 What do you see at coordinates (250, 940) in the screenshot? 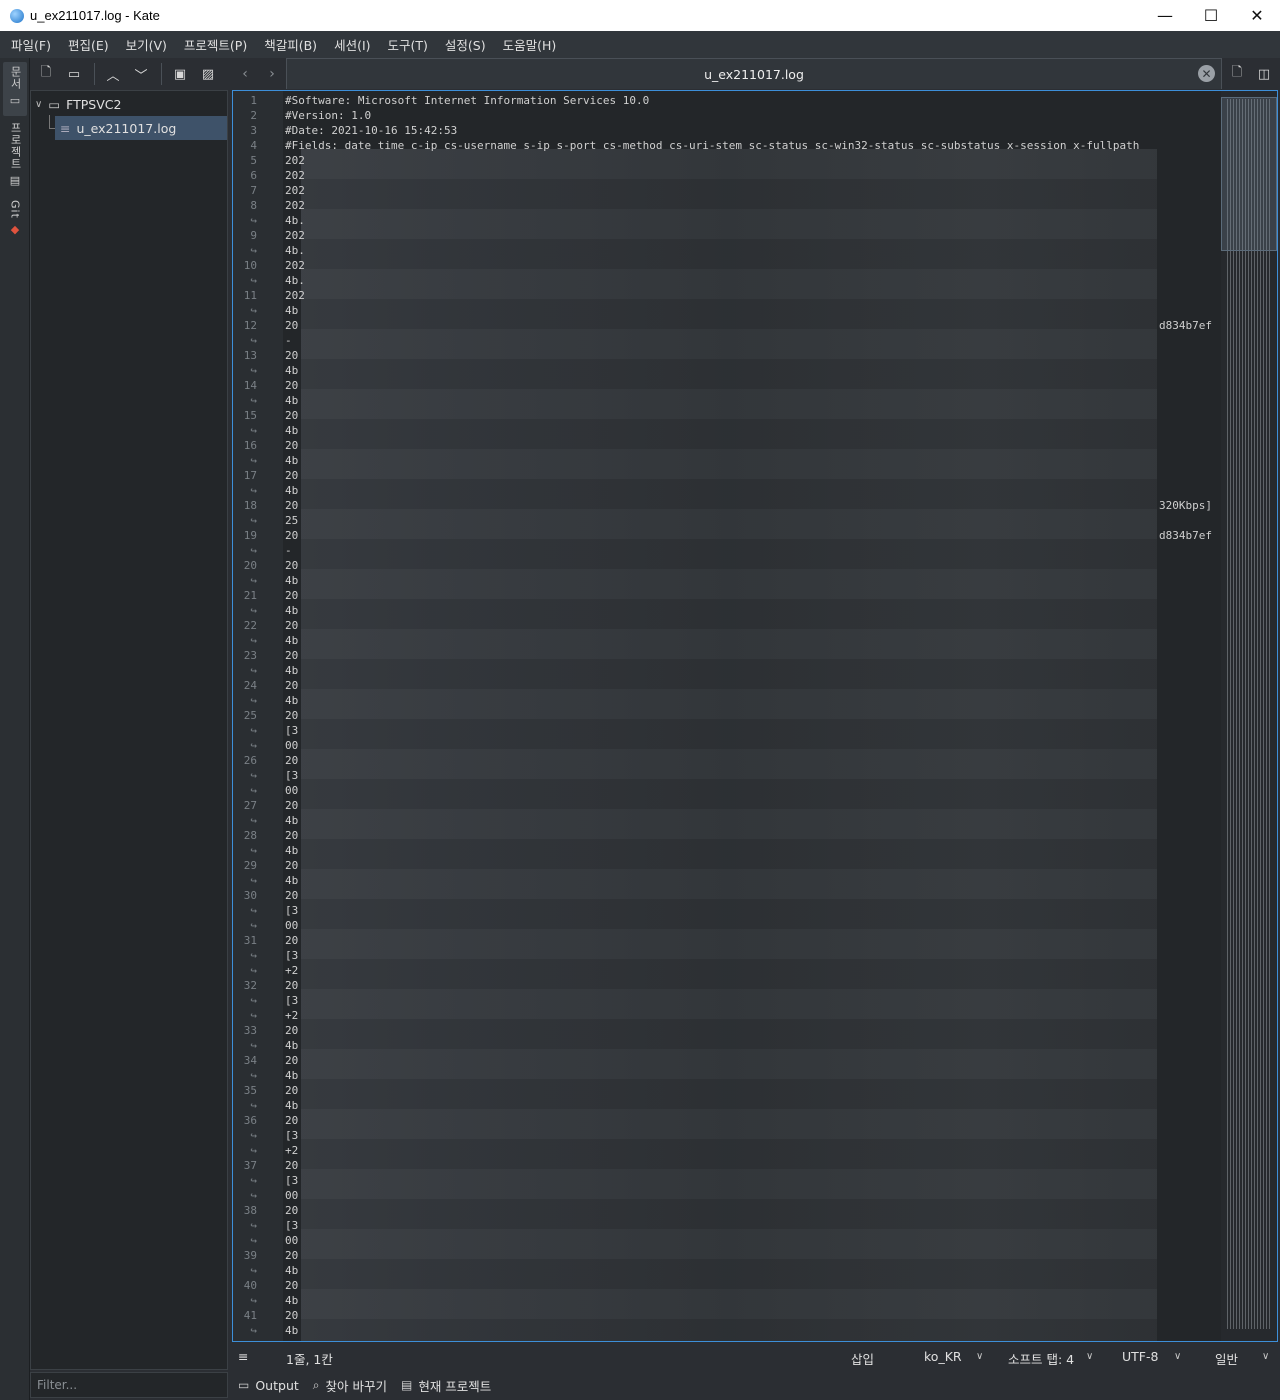
I see `line-number: 31` at bounding box center [250, 940].